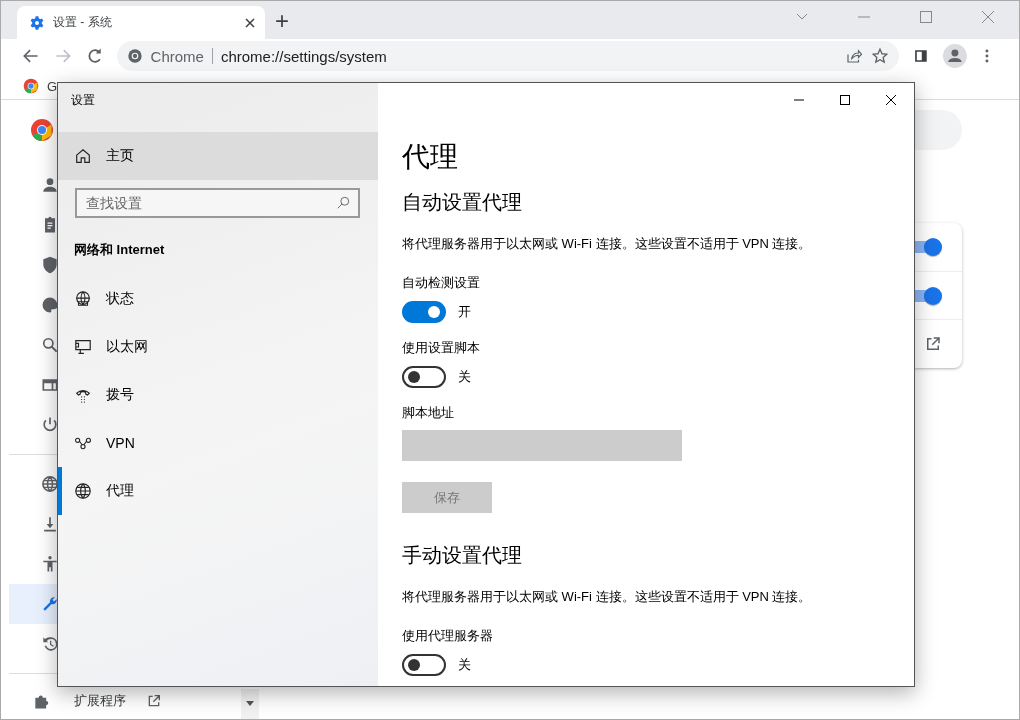 The image size is (1020, 720). What do you see at coordinates (441, 348) in the screenshot?
I see `setting-label: 使用设置脚本` at bounding box center [441, 348].